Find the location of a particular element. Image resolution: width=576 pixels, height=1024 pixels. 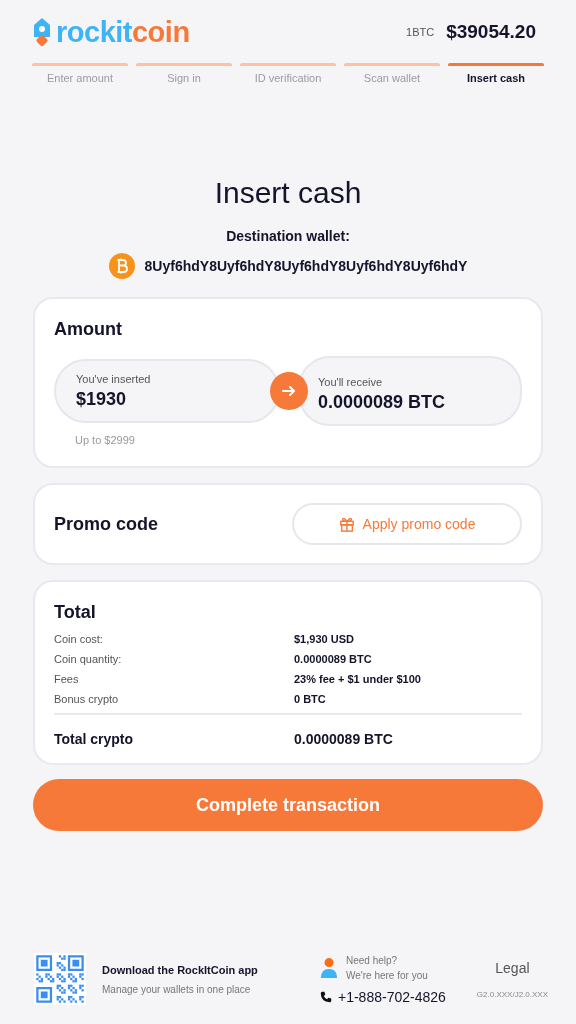

total-value: 0.0000089 BTC is located at coordinates (344, 739).